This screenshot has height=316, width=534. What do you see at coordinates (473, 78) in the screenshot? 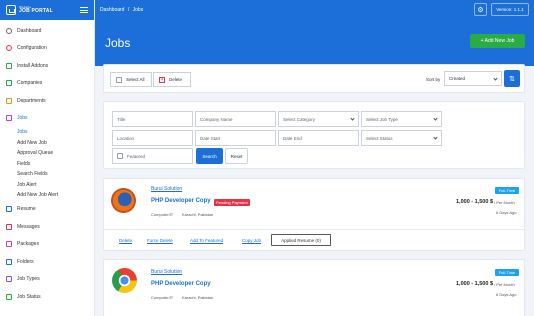
I see `sort-select: Created` at bounding box center [473, 78].